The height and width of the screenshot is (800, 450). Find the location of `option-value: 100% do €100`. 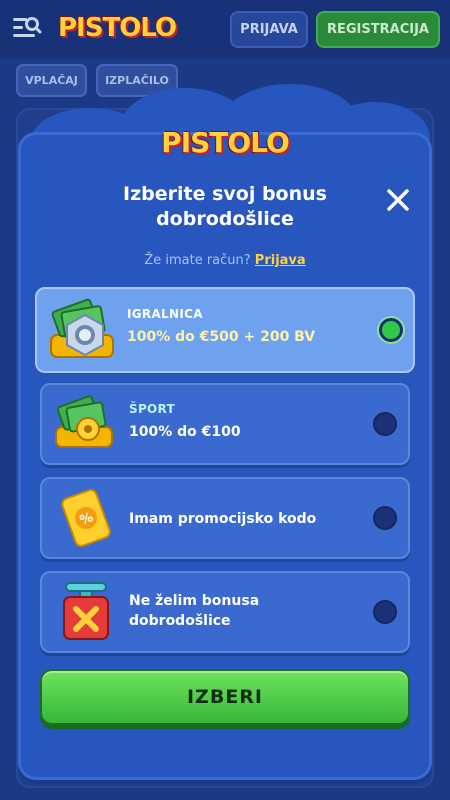

option-value: 100% do €100 is located at coordinates (185, 432).